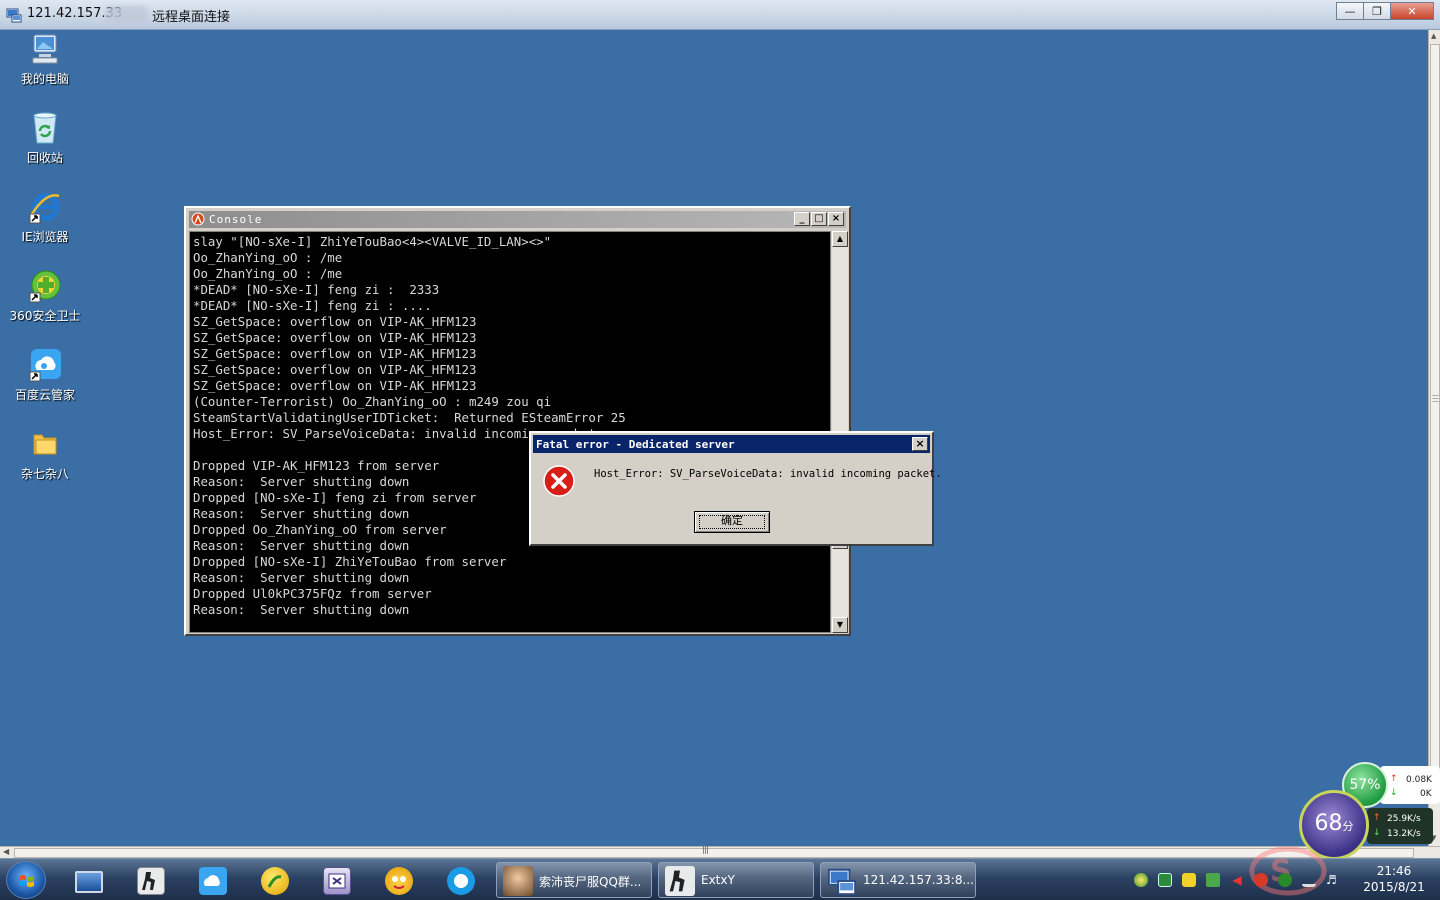 This screenshot has width=1440, height=900. What do you see at coordinates (44, 158) in the screenshot?
I see `desktop-icon-label: 回收站` at bounding box center [44, 158].